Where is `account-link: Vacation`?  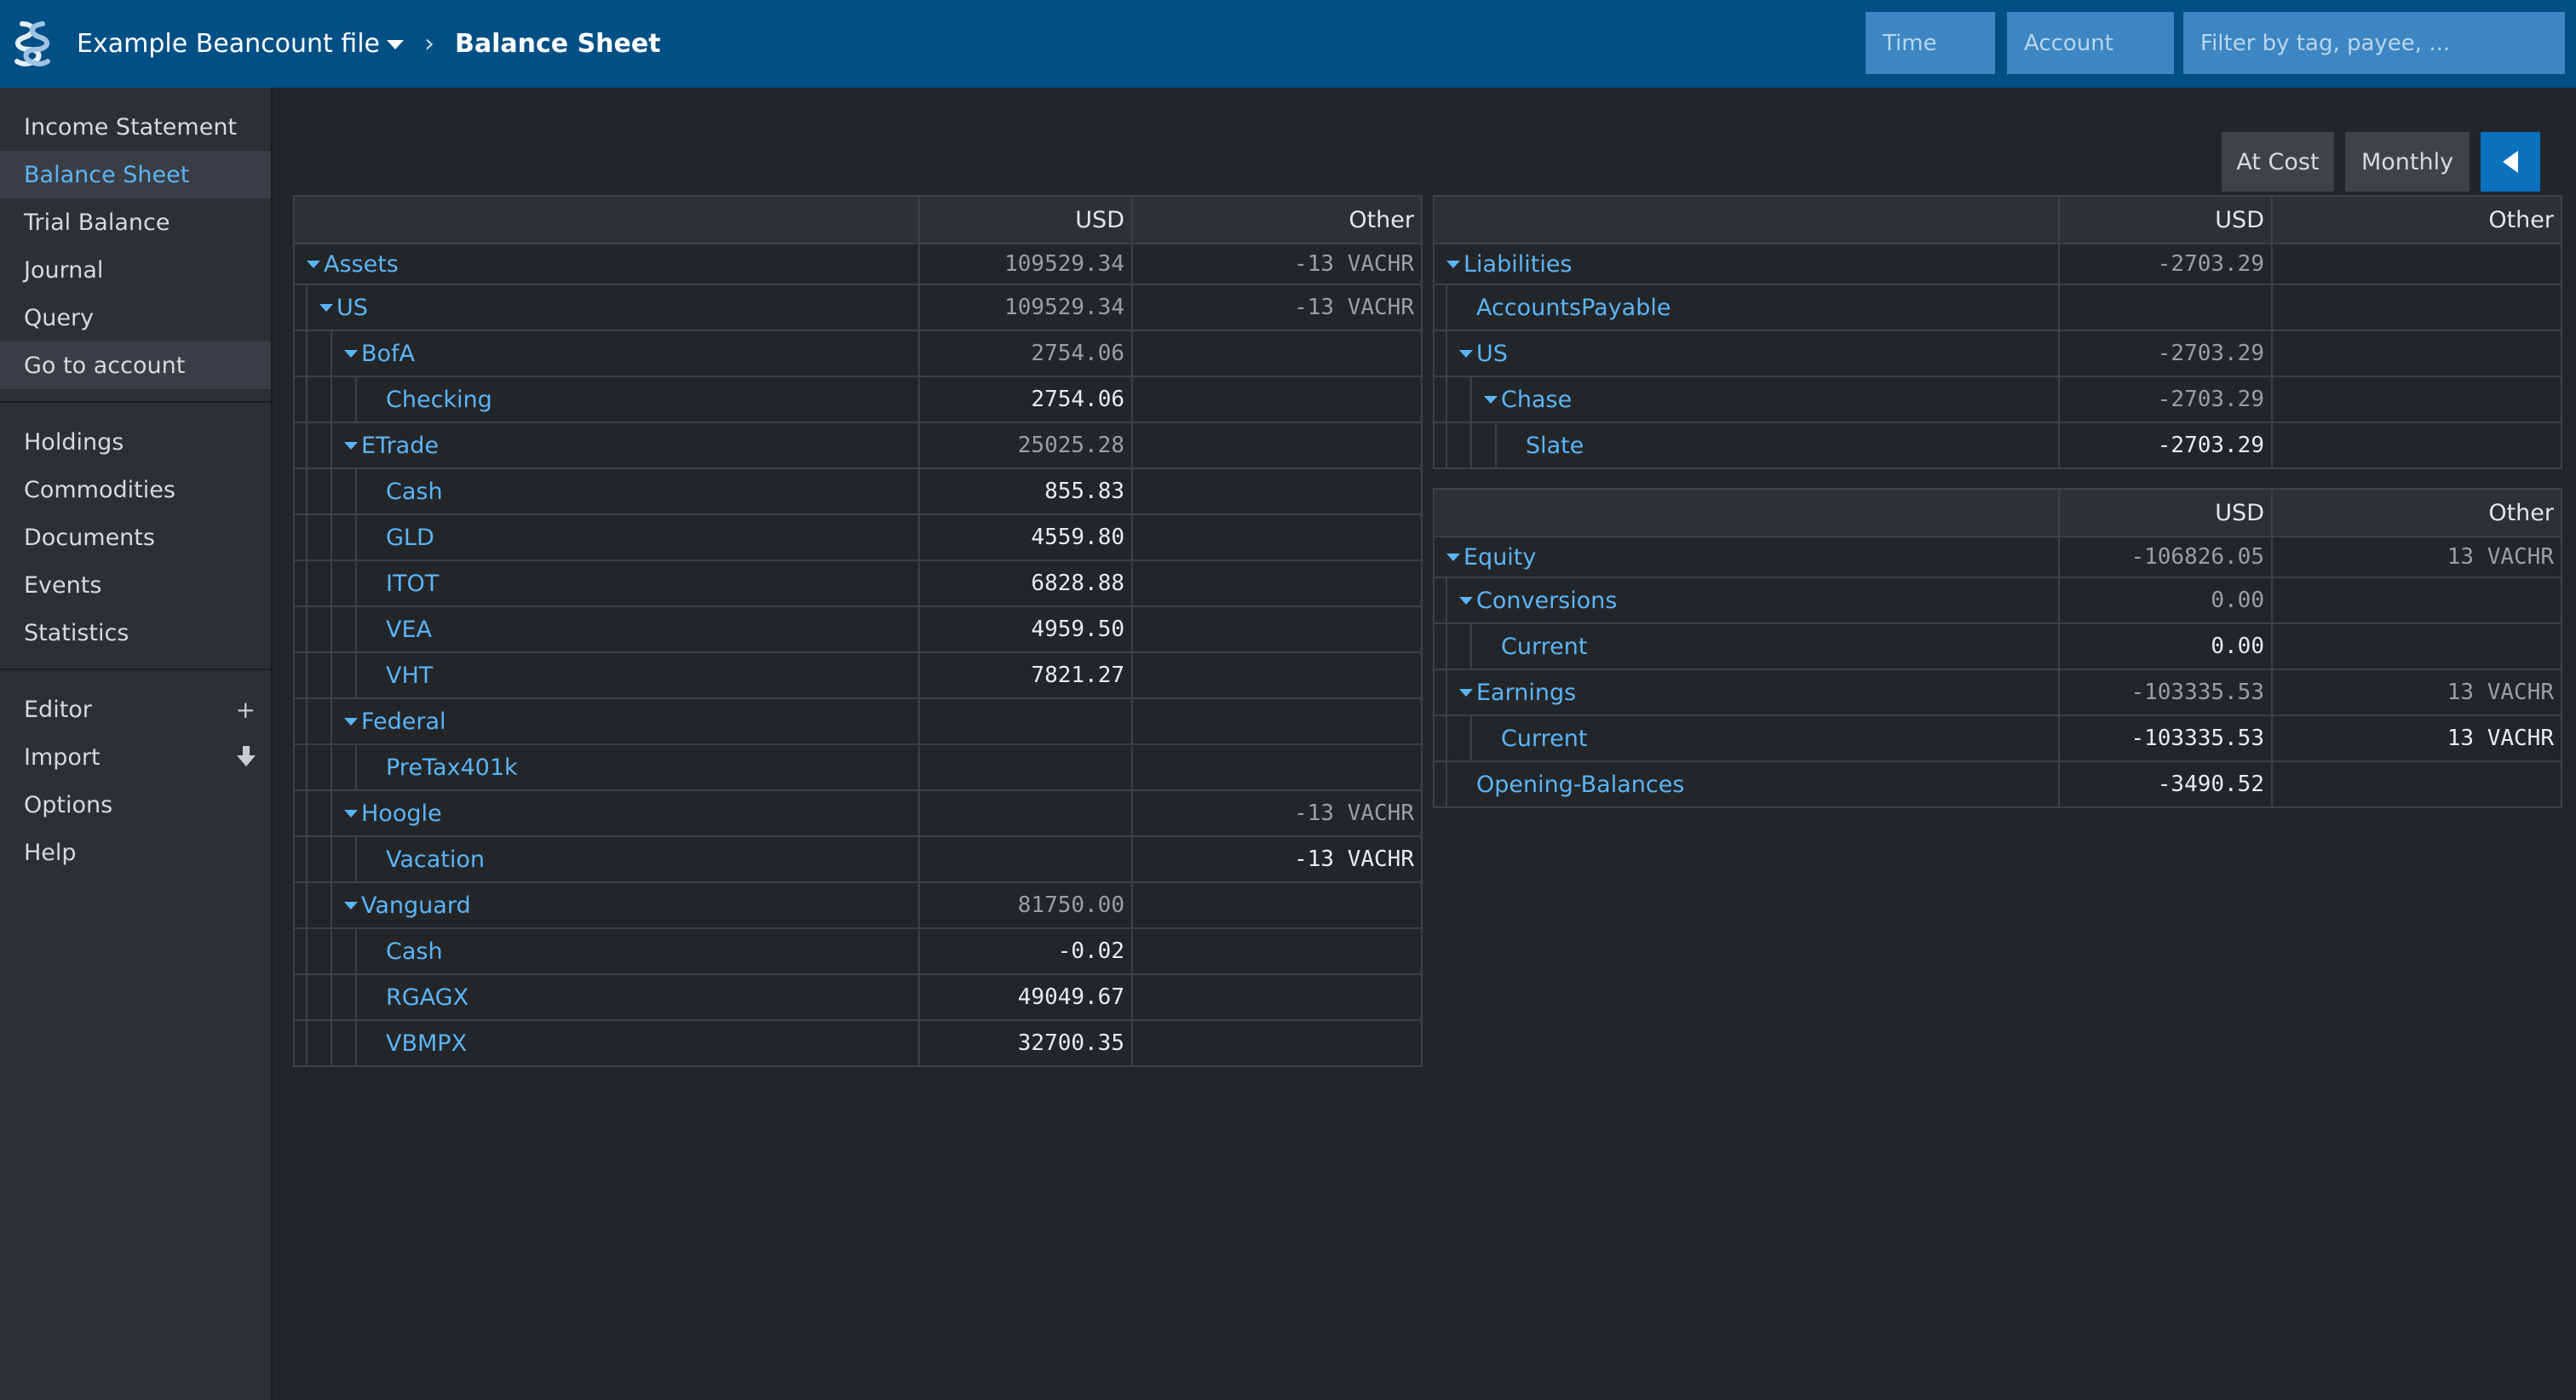 account-link: Vacation is located at coordinates (436, 860).